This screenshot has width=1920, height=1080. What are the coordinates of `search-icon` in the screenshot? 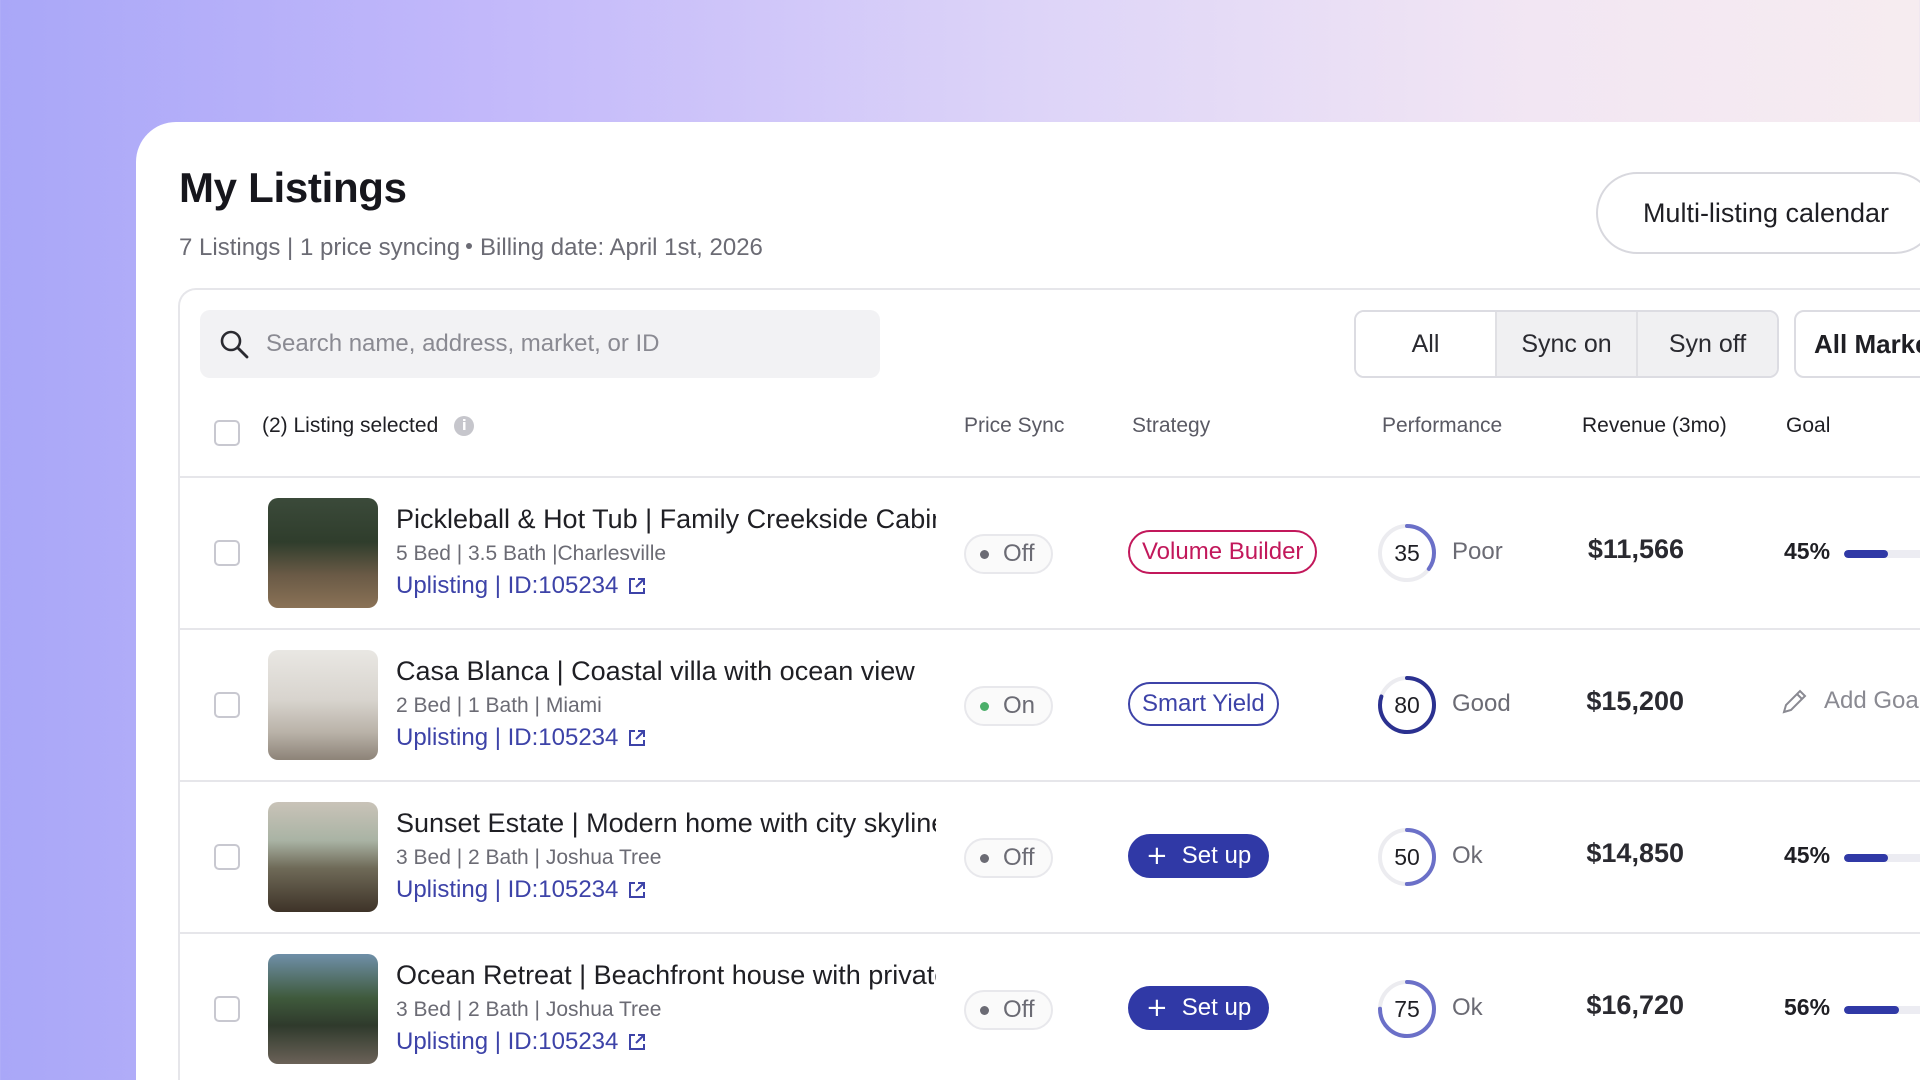 It's located at (234, 344).